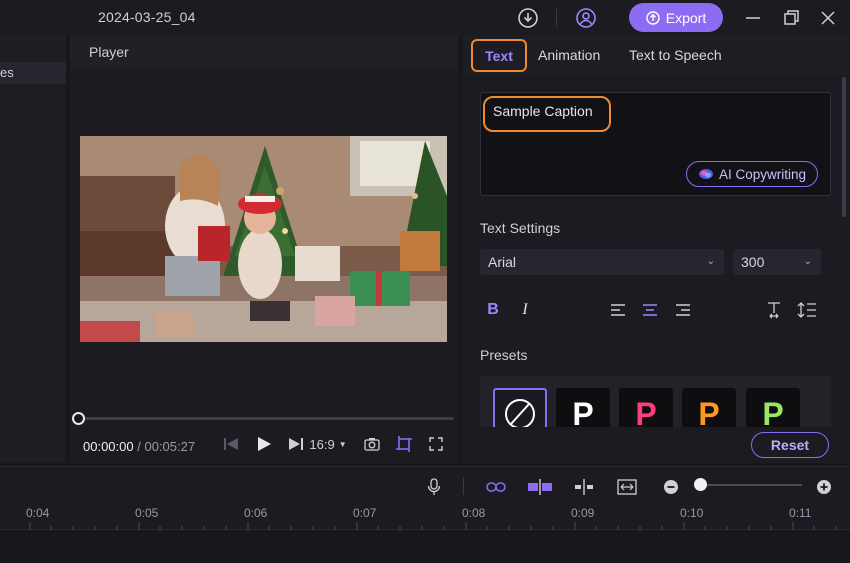  I want to click on bold-icon: B, so click(493, 310).